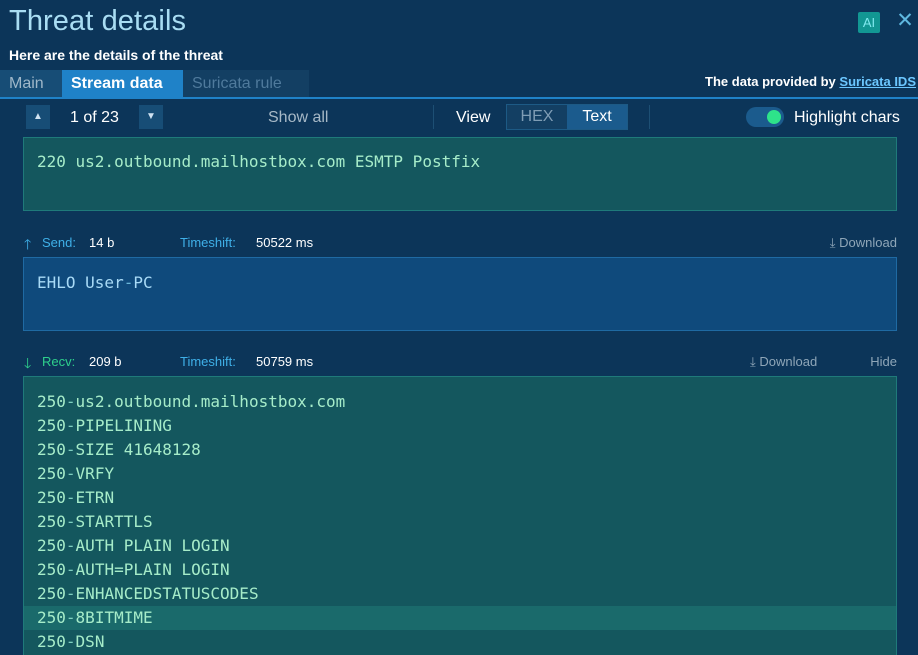  I want to click on stream-line: 250-STARTTLS, so click(95, 521).